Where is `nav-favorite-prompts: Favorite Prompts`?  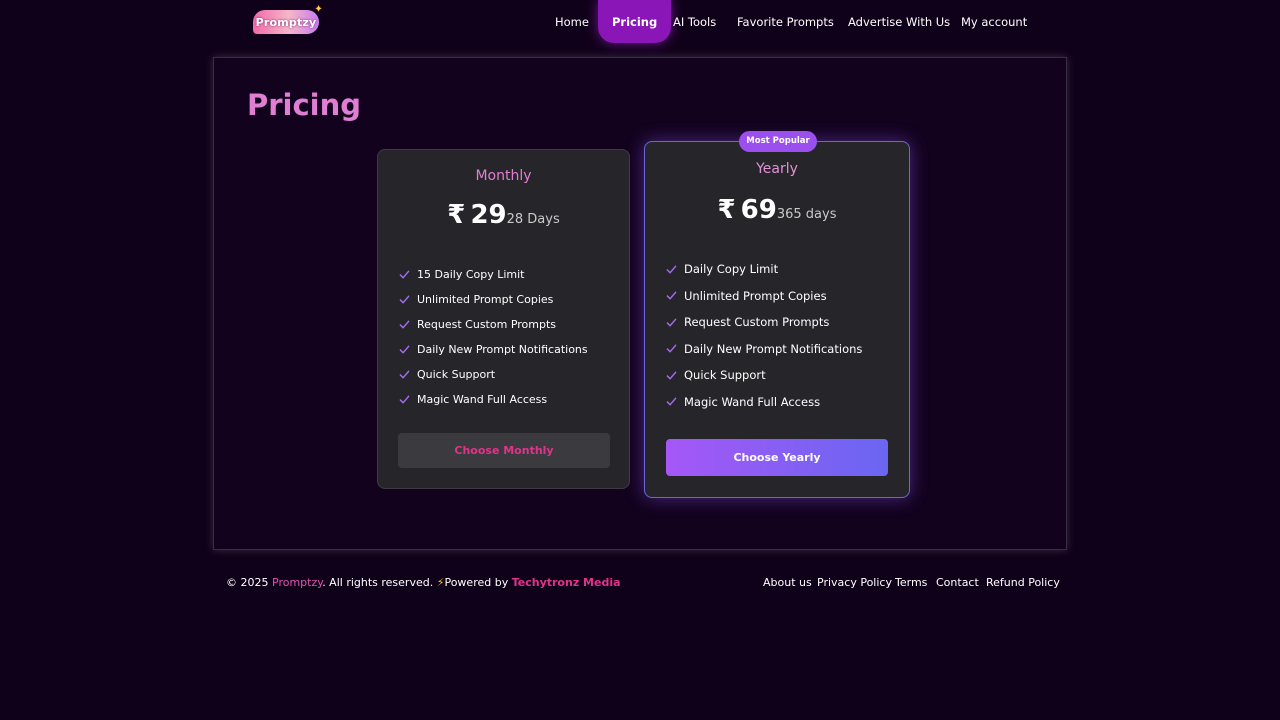
nav-favorite-prompts: Favorite Prompts is located at coordinates (785, 22).